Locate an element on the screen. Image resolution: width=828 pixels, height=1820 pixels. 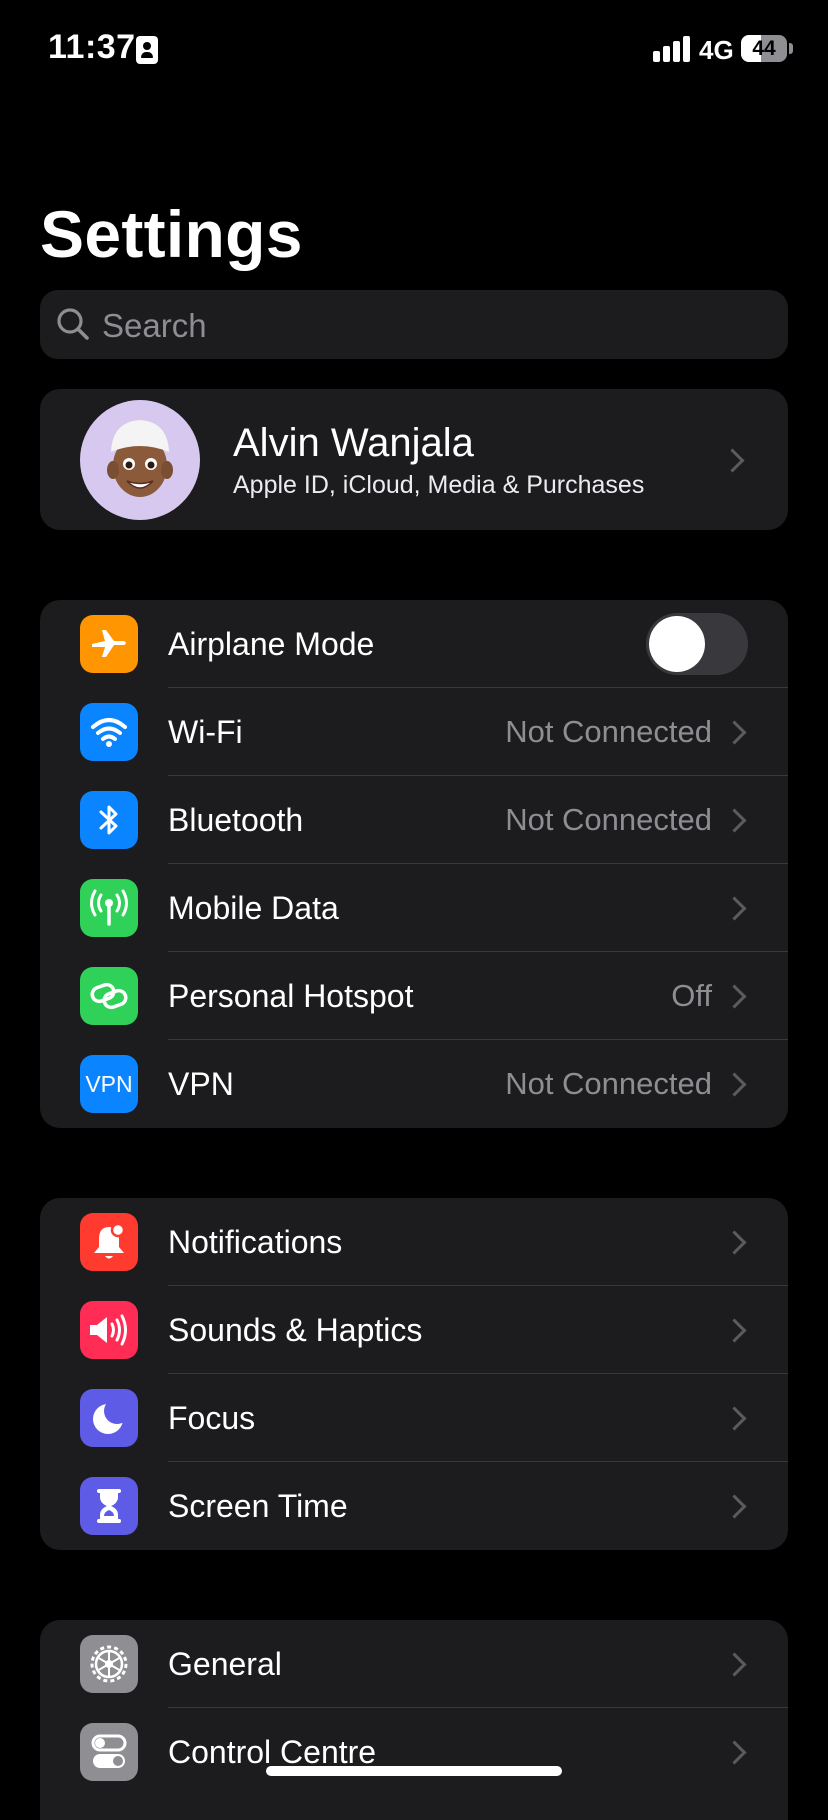
row-label: Notifications is located at coordinates (255, 1242).